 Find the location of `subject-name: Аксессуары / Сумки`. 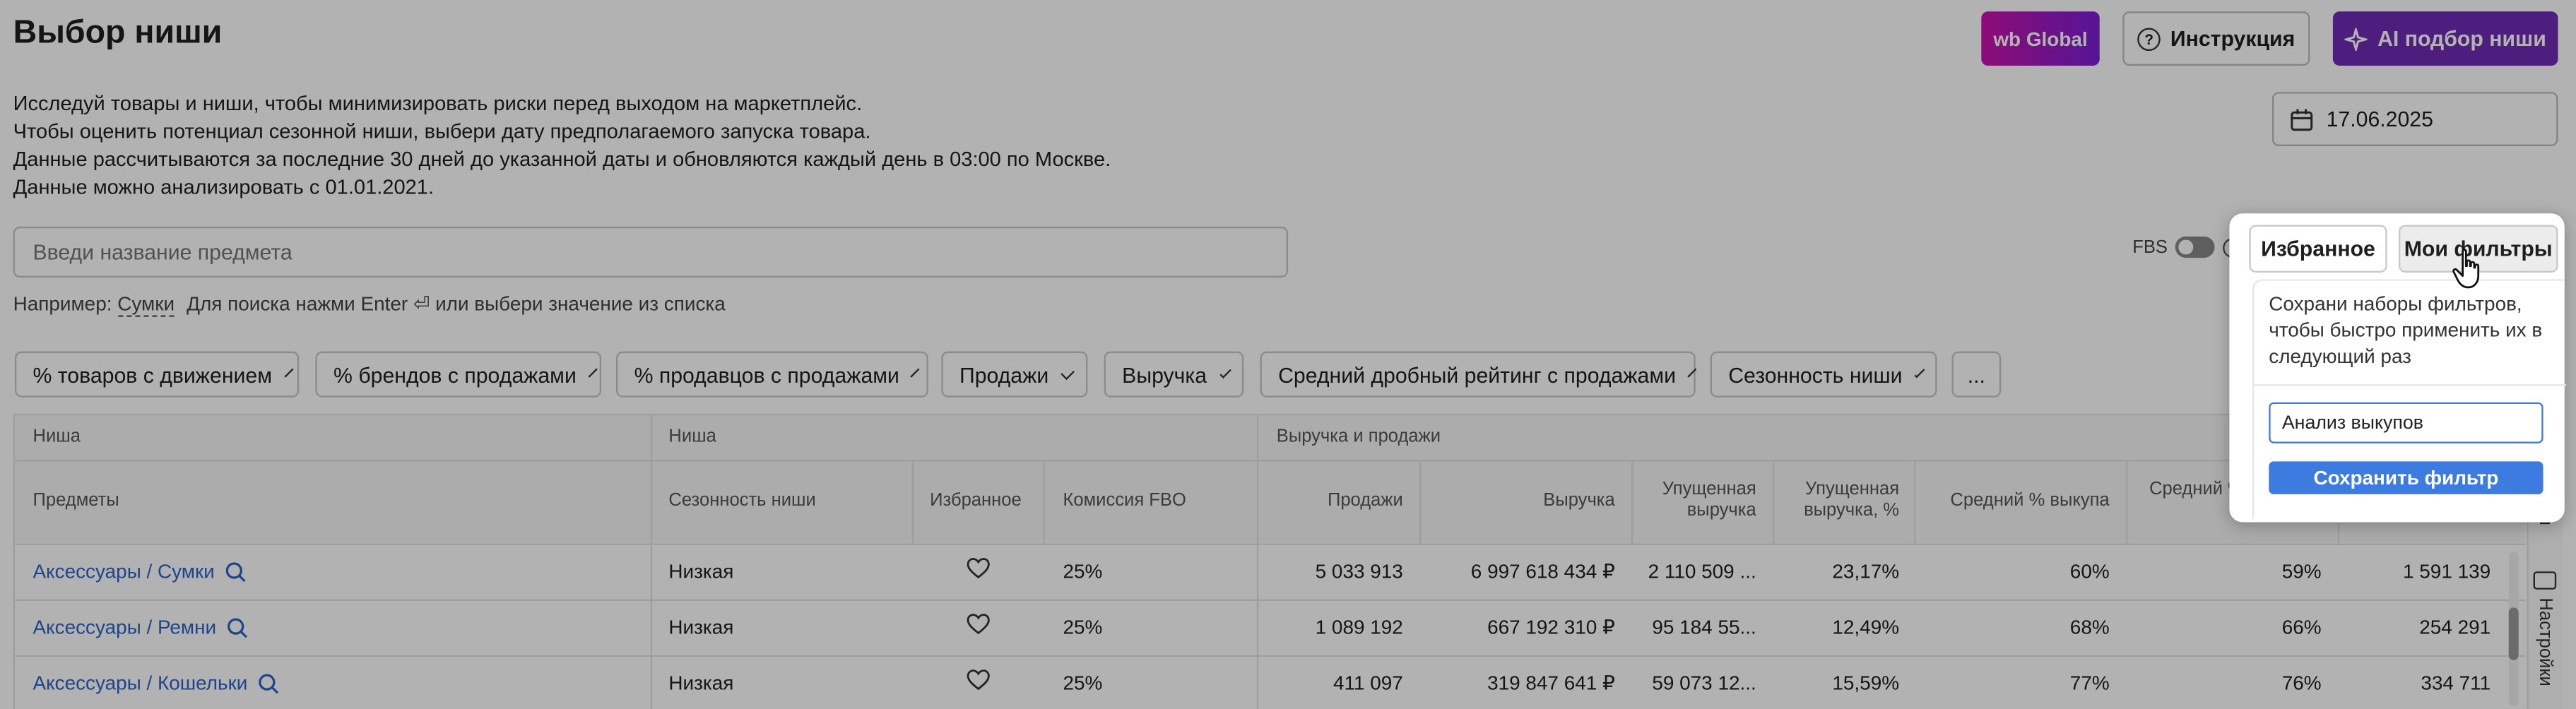

subject-name: Аксессуары / Сумки is located at coordinates (124, 571).